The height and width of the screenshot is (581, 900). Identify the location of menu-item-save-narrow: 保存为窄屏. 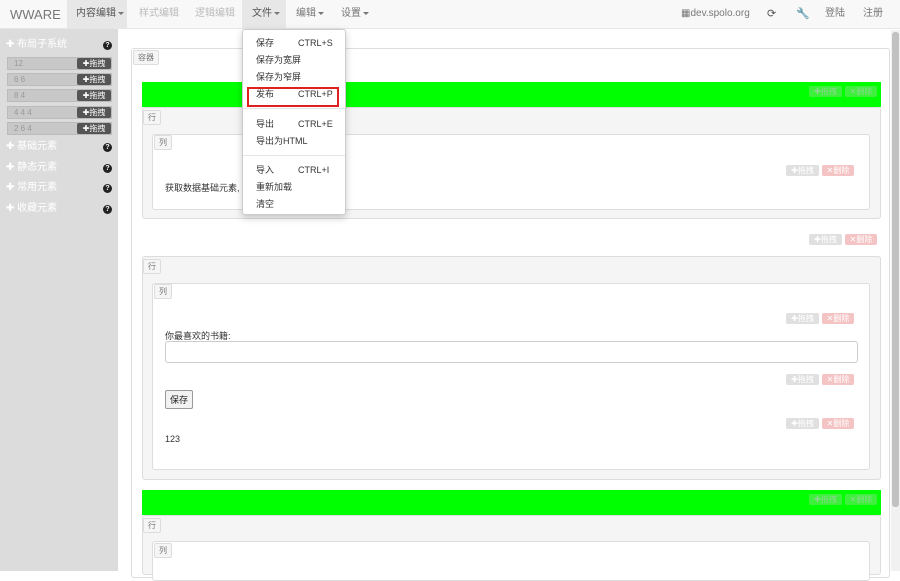
(294, 77).